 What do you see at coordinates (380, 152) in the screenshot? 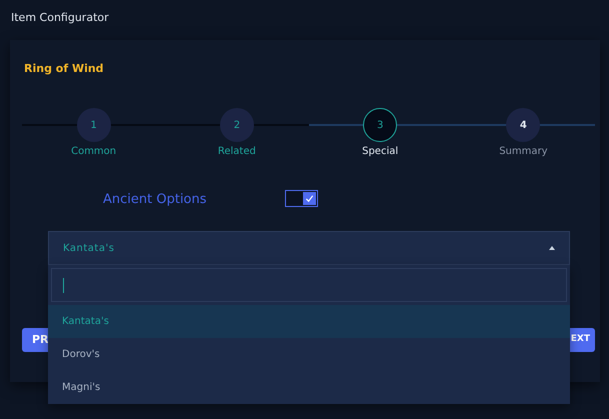
I see `step-label: Special` at bounding box center [380, 152].